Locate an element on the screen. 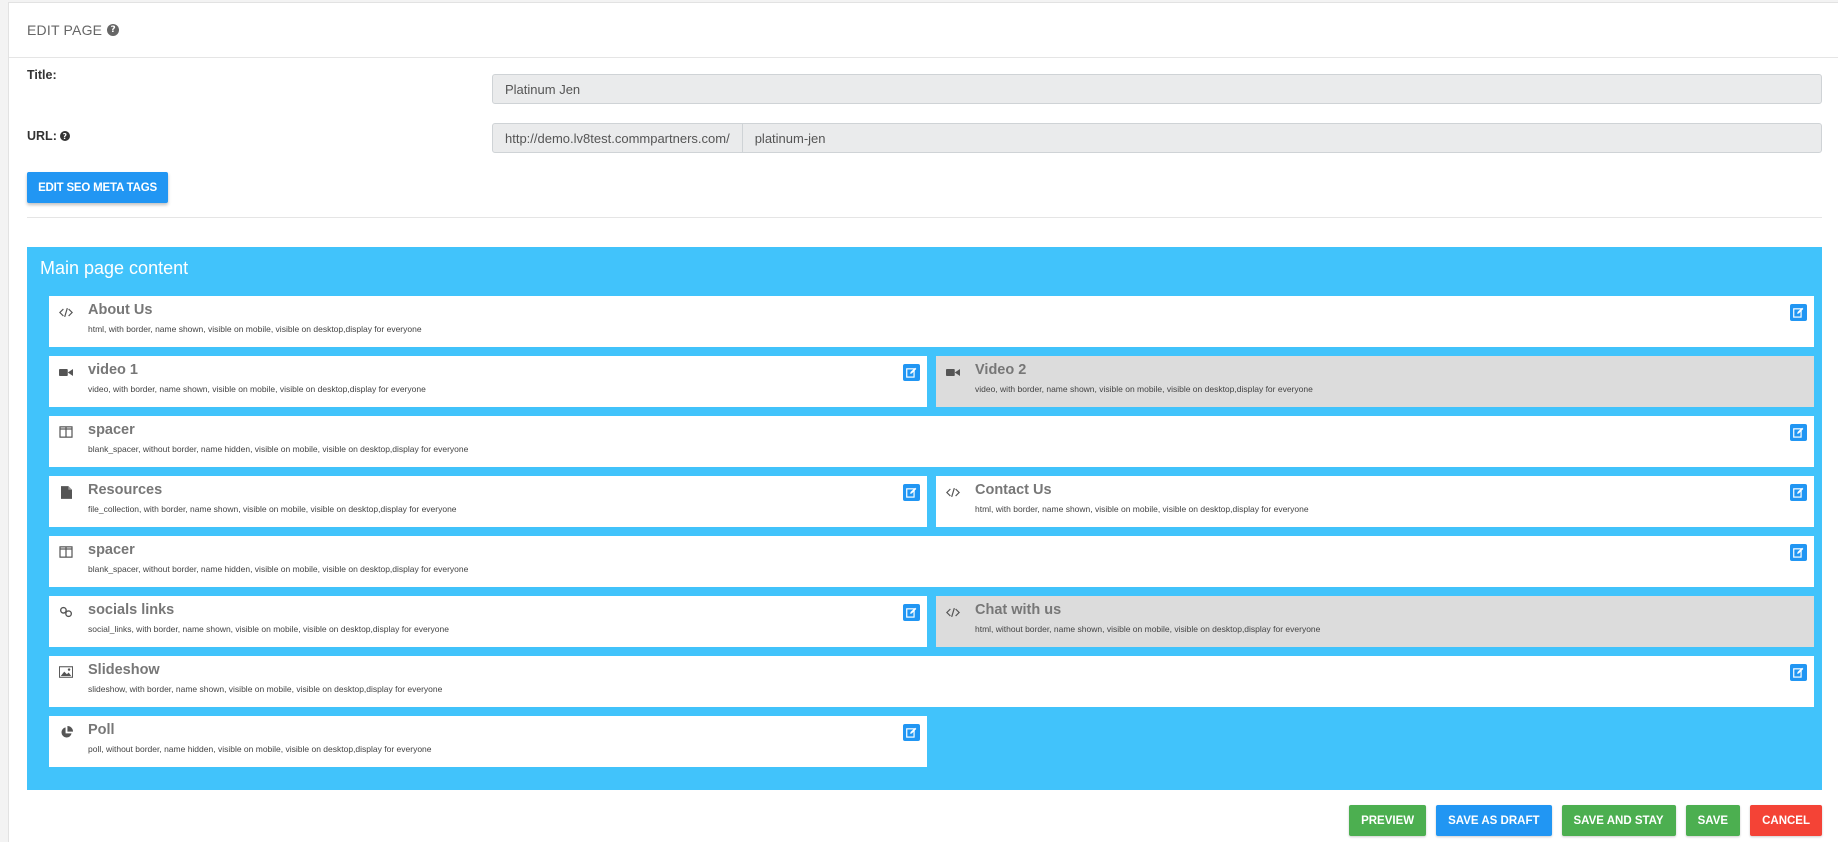 This screenshot has height=842, width=1838. block-name: Slideshow is located at coordinates (124, 670).